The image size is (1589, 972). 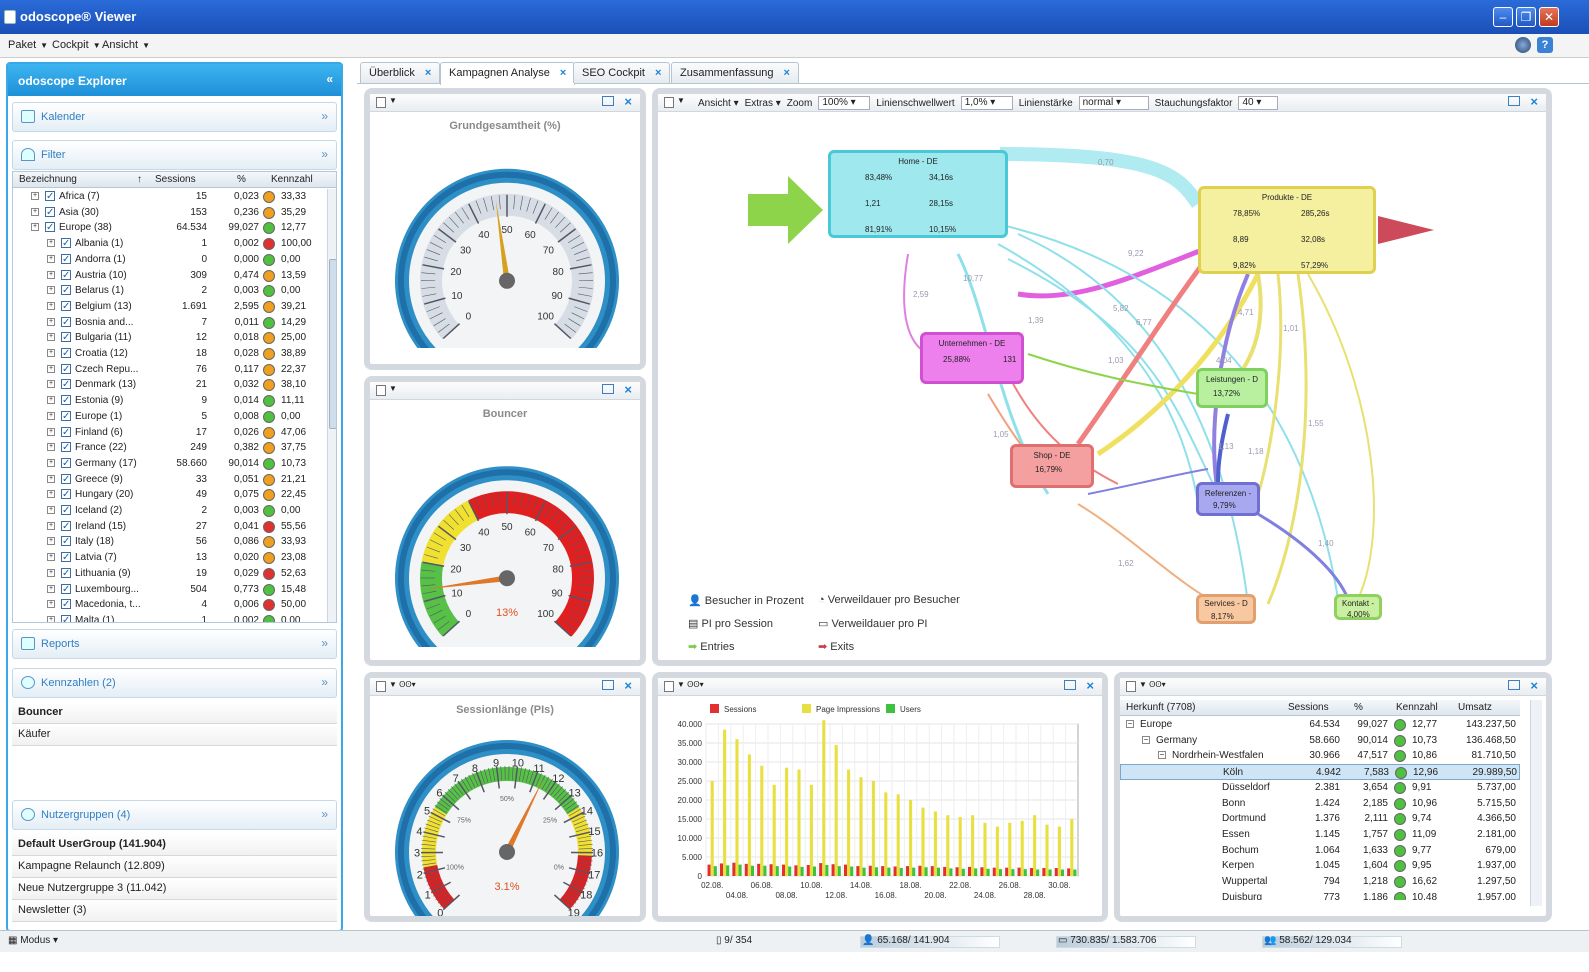 I want to click on menu-paket: Paket ▼, so click(x=28, y=45).